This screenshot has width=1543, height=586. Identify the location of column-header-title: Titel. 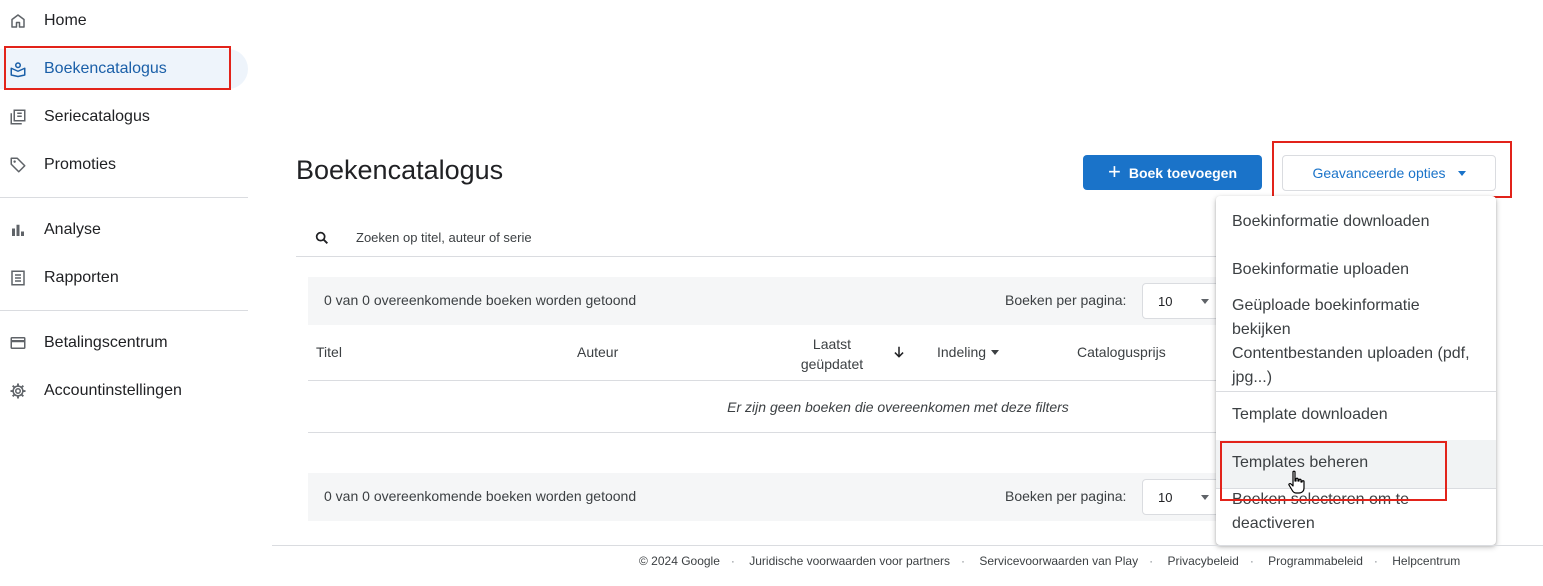
(329, 352).